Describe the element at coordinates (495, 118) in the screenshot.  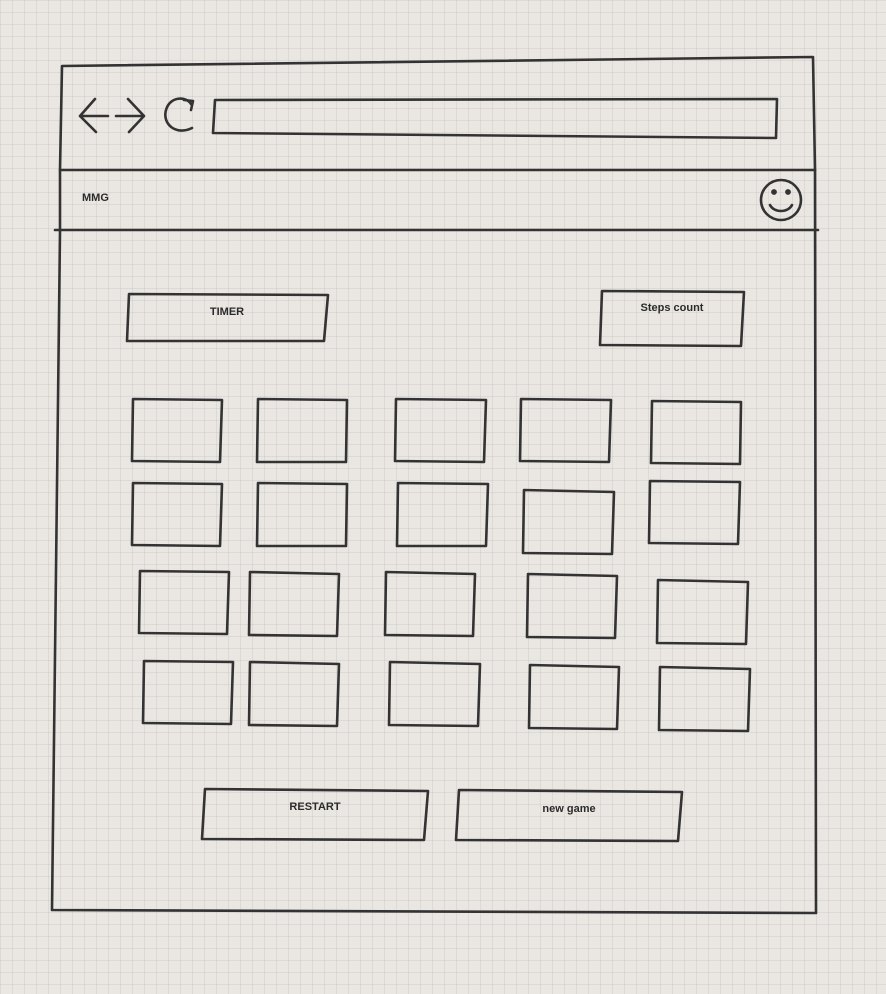
I see `address-bar` at that location.